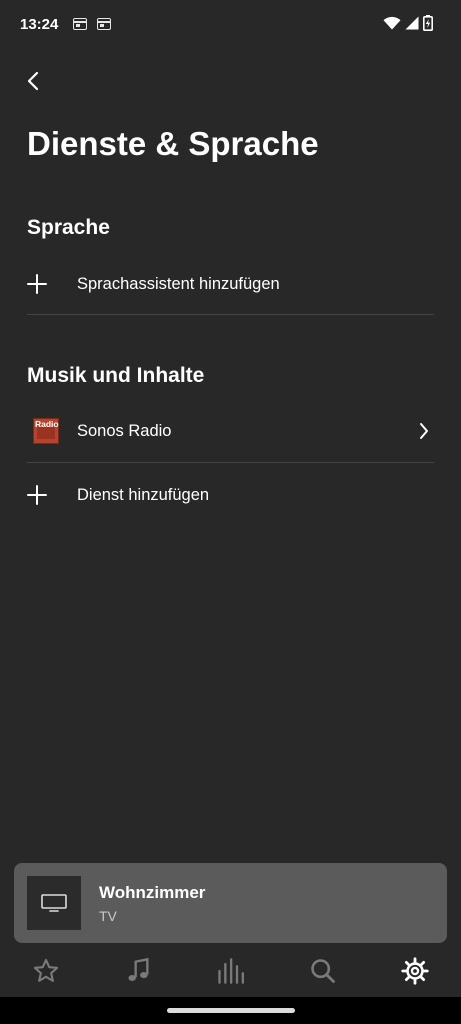  Describe the element at coordinates (178, 283) in the screenshot. I see `add-voice-assistant-label: Sprachassistent hinzufügen` at that location.